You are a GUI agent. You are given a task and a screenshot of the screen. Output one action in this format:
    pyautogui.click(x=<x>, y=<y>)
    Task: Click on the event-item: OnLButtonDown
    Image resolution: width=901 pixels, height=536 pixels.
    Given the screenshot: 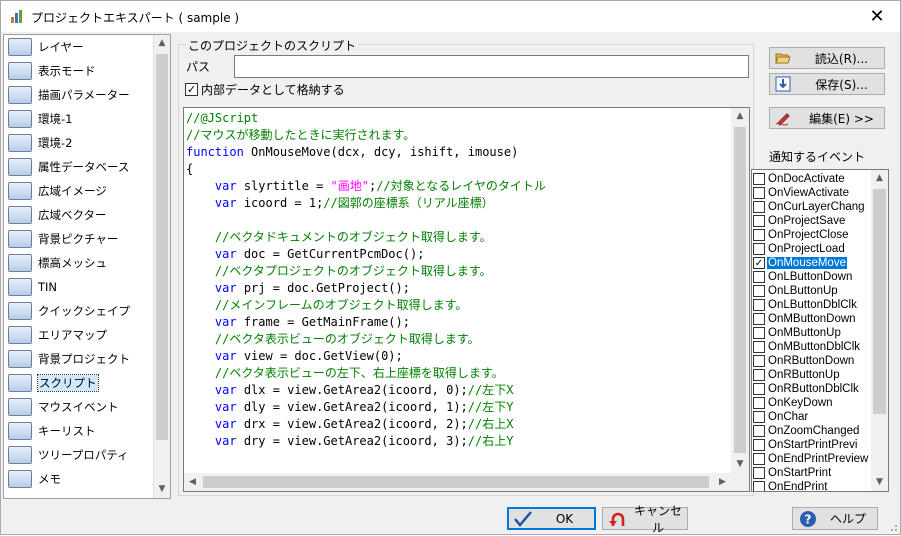 What is the action you would take?
    pyautogui.click(x=812, y=277)
    